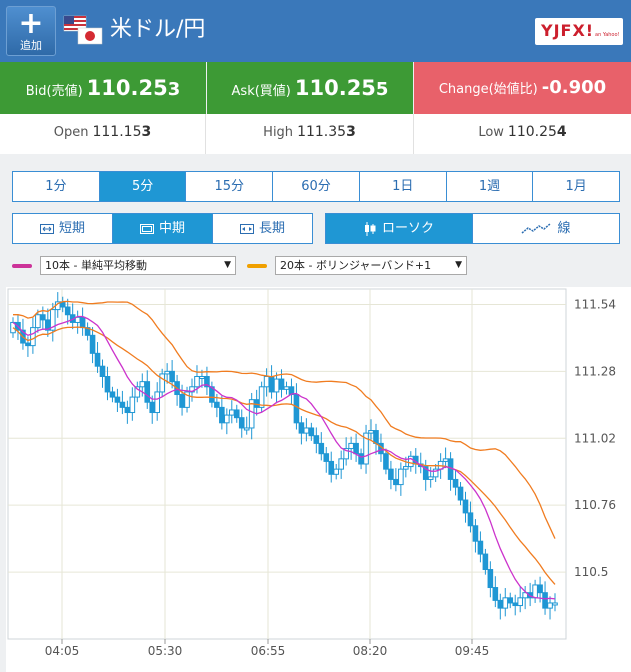  I want to click on range-long-button: 長期, so click(262, 228).